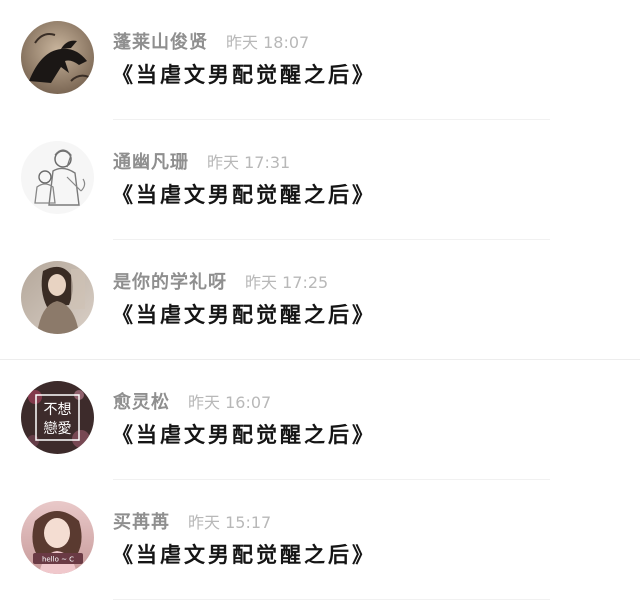 This screenshot has height=612, width=640. I want to click on comment-meta: 蓬莱山俊贤 昨天 18:07, so click(211, 43).